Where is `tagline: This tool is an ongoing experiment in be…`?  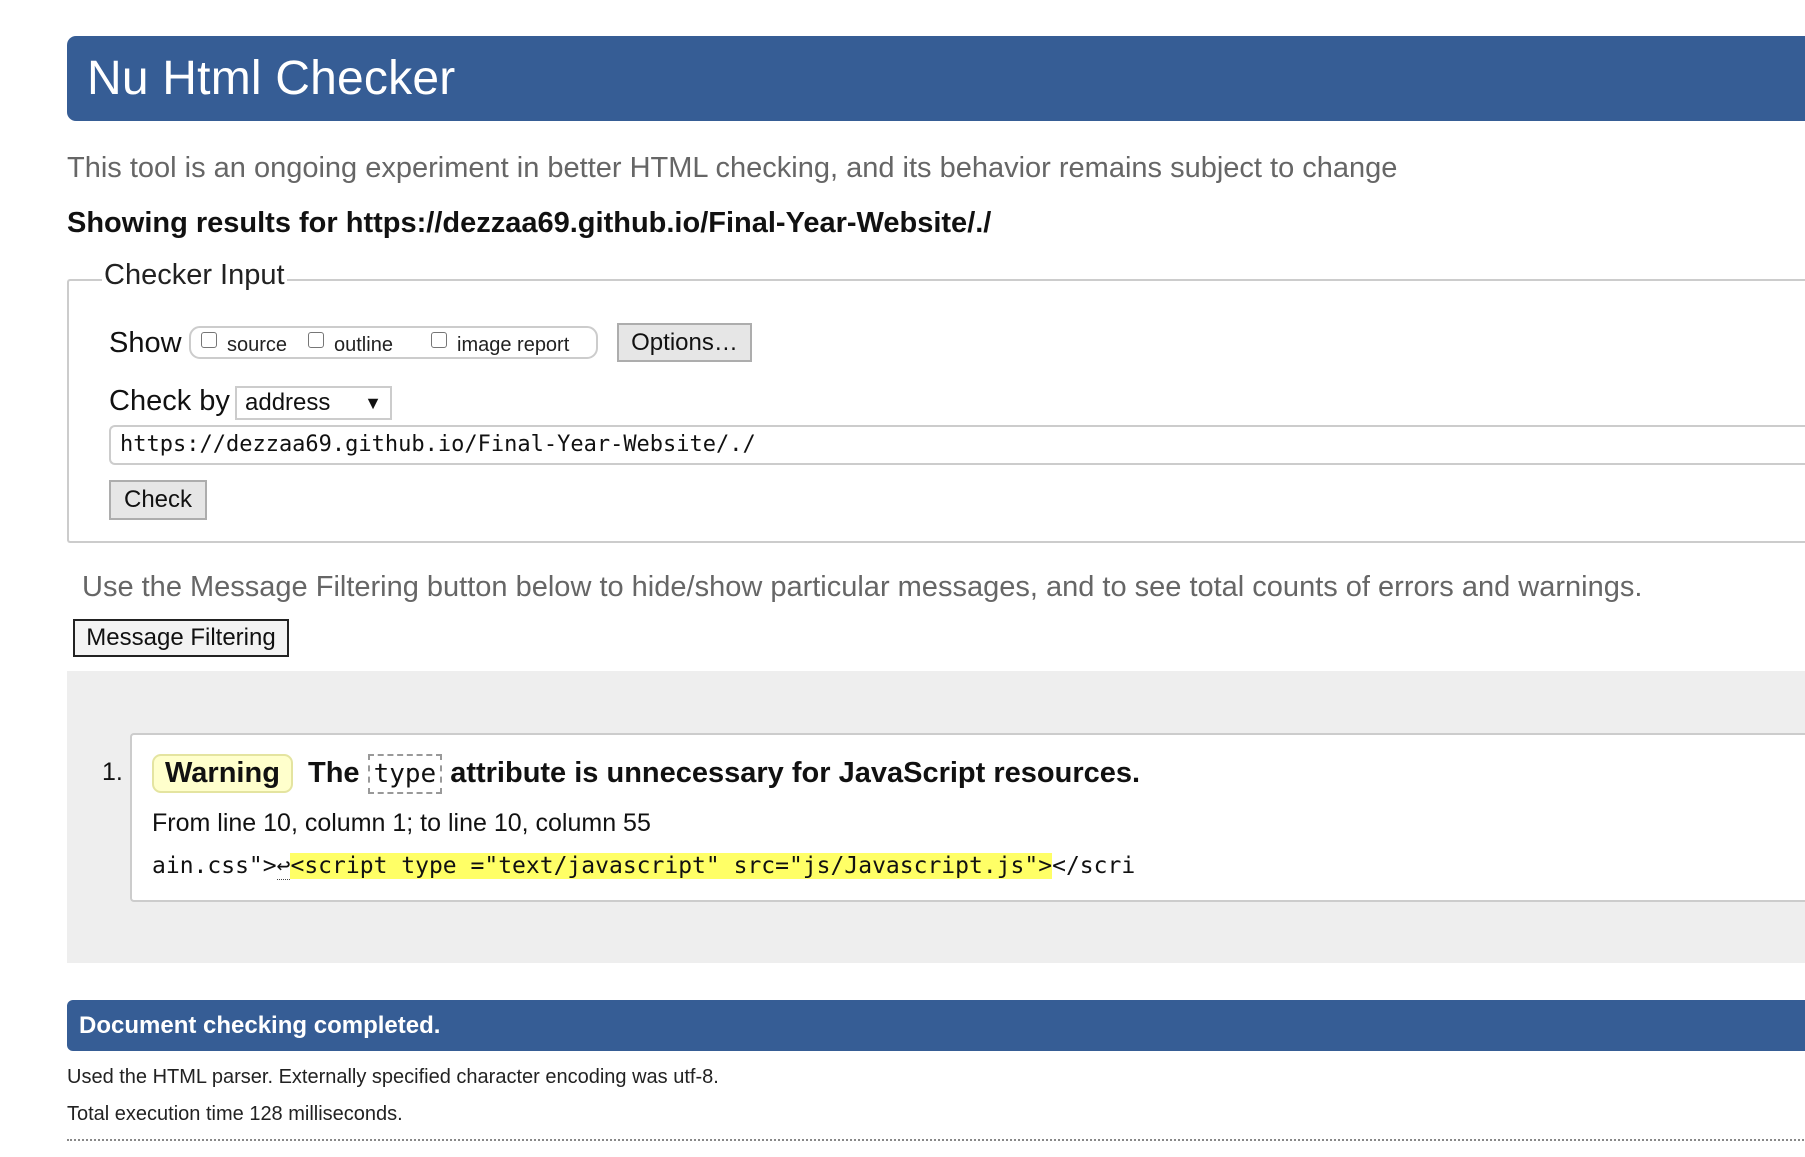
tagline: This tool is an ongoing experiment in be… is located at coordinates (732, 168).